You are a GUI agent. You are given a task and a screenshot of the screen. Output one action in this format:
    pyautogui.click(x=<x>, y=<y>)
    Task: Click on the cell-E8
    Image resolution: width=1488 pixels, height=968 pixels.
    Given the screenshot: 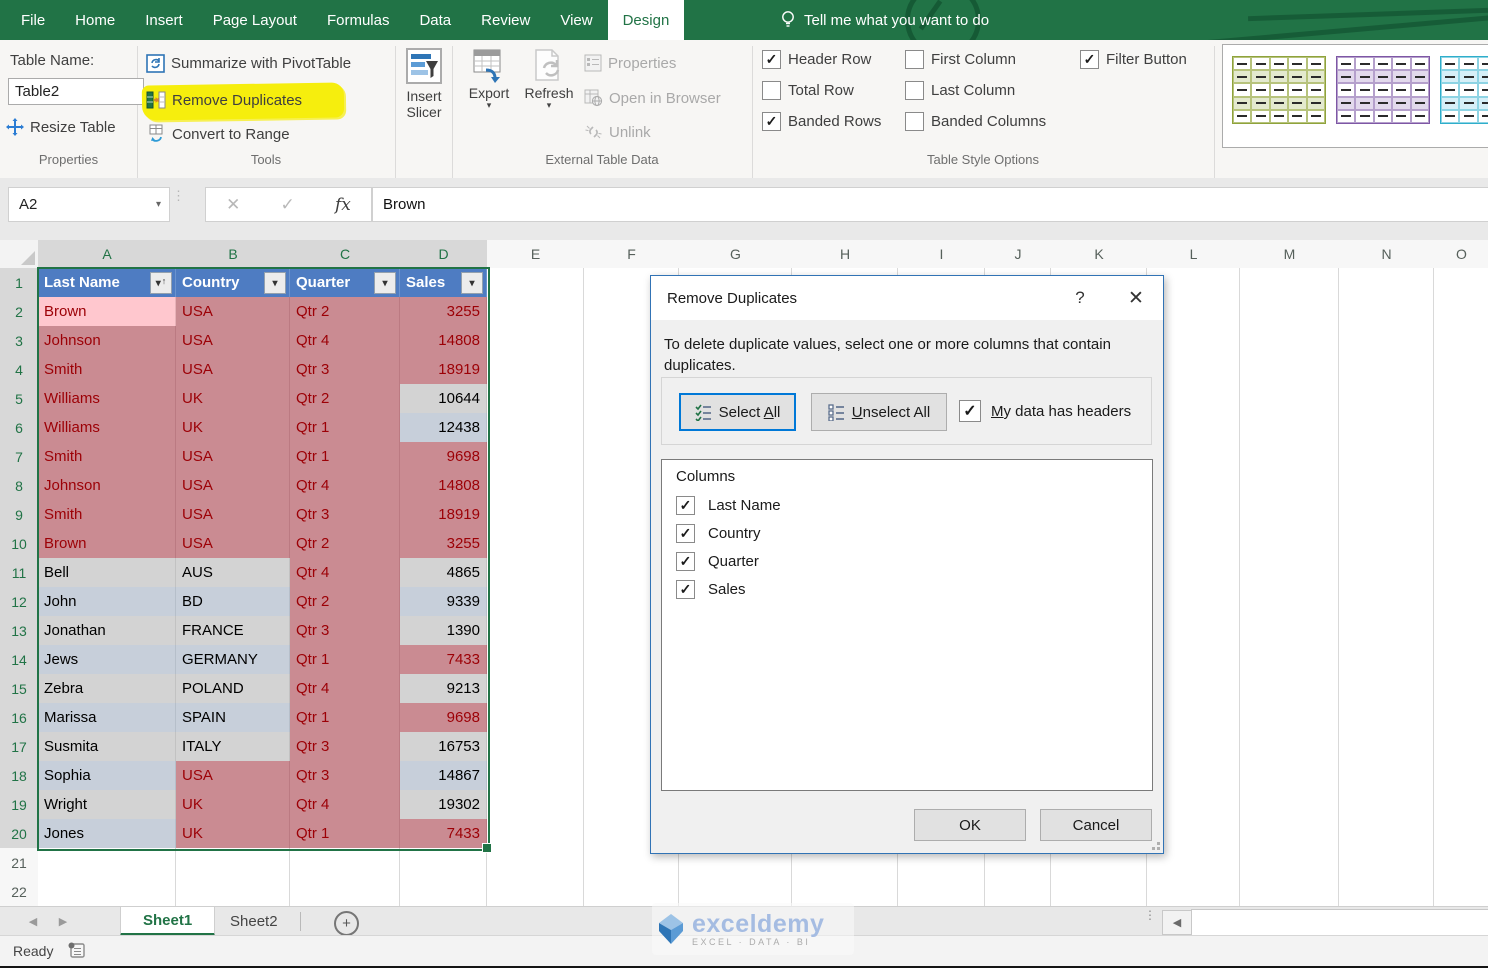 What is the action you would take?
    pyautogui.click(x=535, y=486)
    